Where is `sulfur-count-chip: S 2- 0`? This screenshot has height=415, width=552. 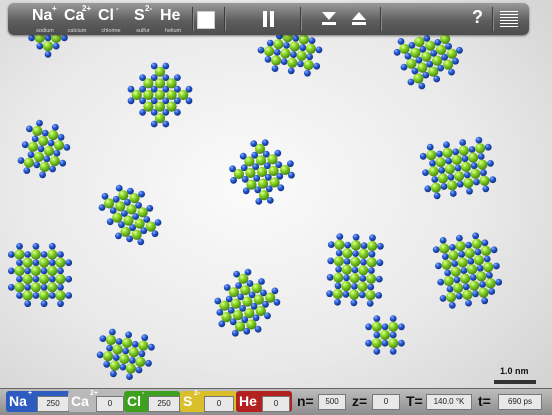 sulfur-count-chip: S 2- 0 is located at coordinates (208, 401).